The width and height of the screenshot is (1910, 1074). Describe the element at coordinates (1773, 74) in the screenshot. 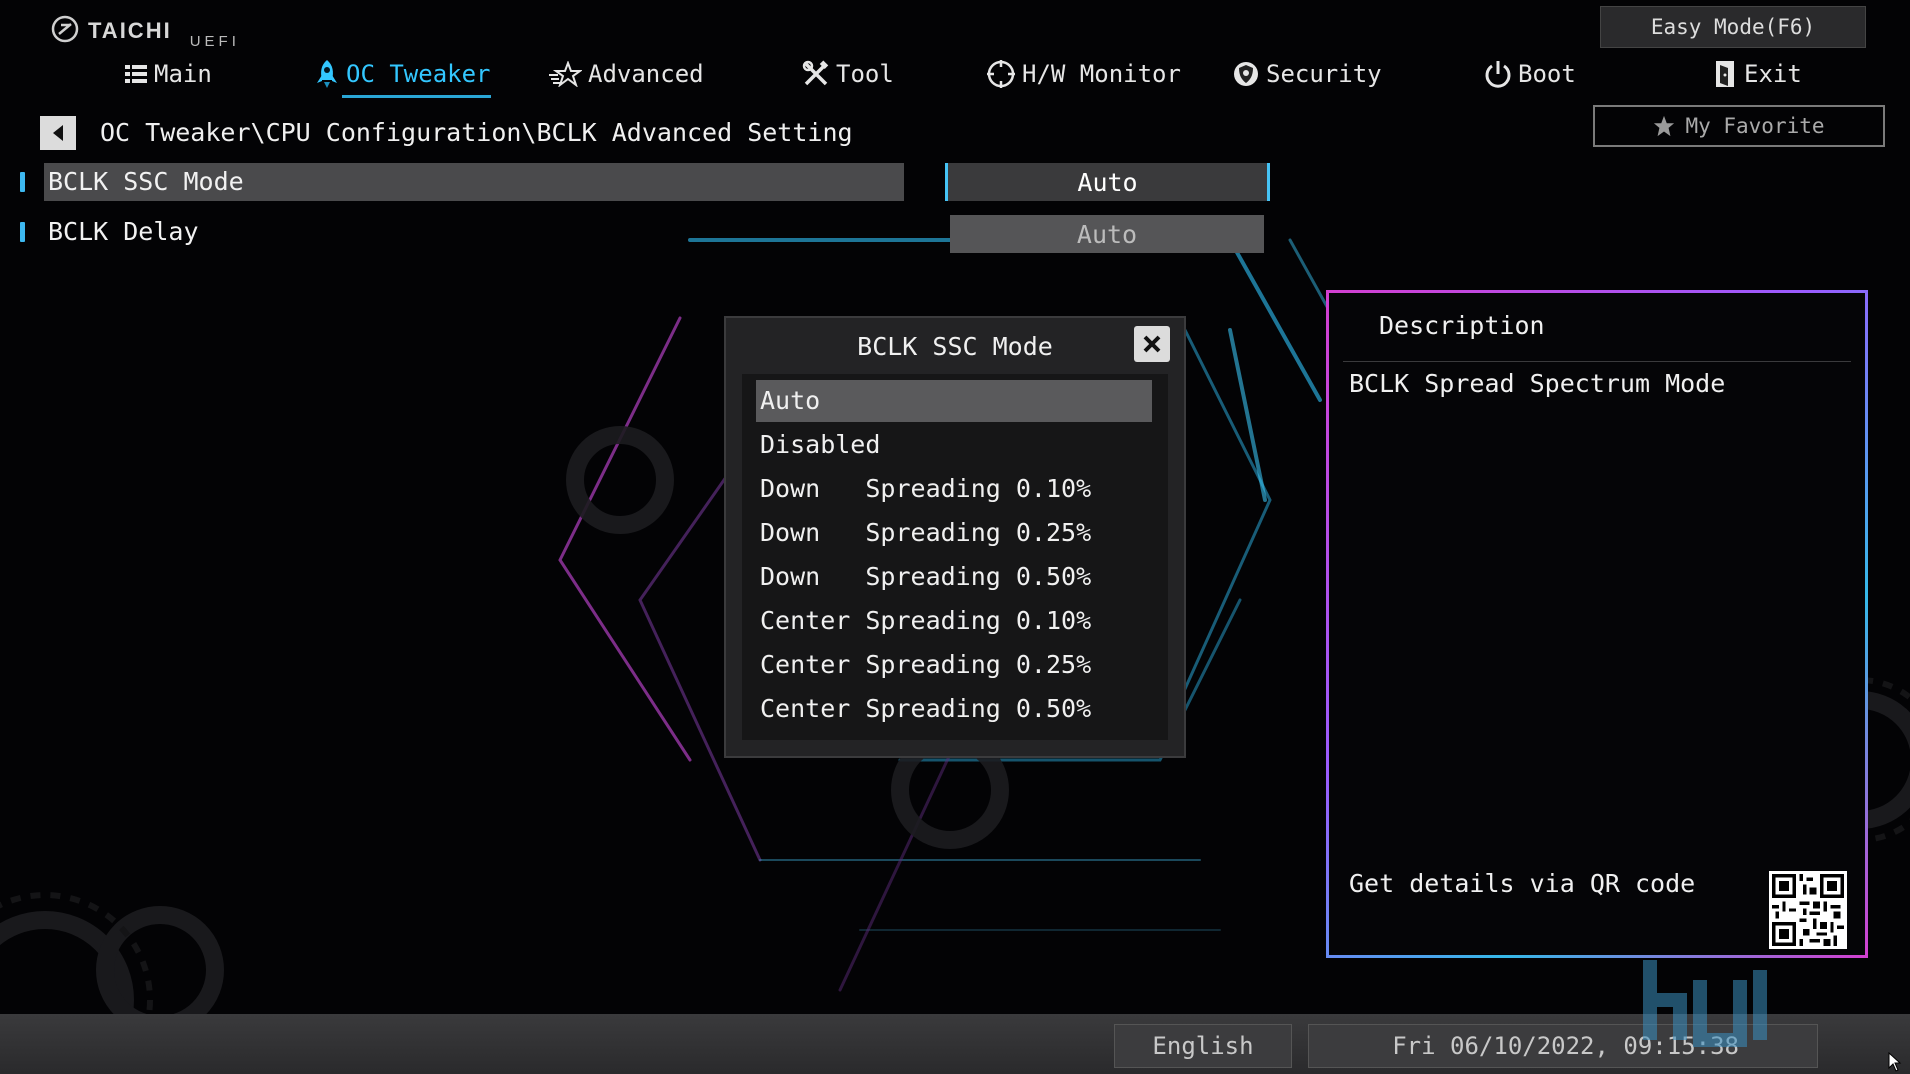

I see `tab-exit-label: Exit` at that location.